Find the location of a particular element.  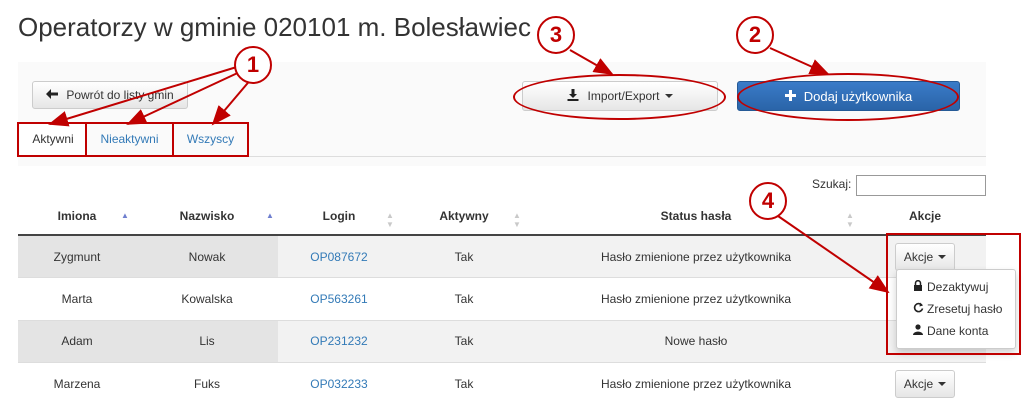

callout-number-4: 4 is located at coordinates (768, 201).